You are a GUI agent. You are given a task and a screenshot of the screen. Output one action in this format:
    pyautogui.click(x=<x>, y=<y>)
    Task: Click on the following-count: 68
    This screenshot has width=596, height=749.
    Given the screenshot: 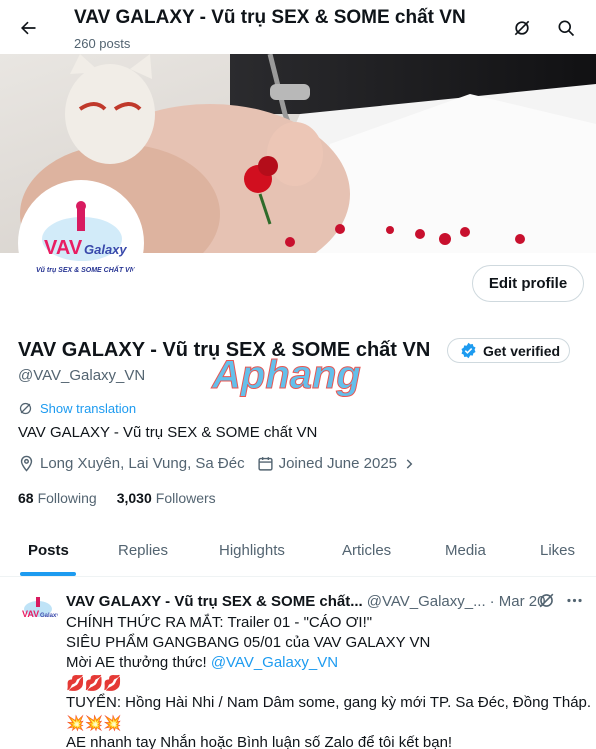 What is the action you would take?
    pyautogui.click(x=26, y=498)
    